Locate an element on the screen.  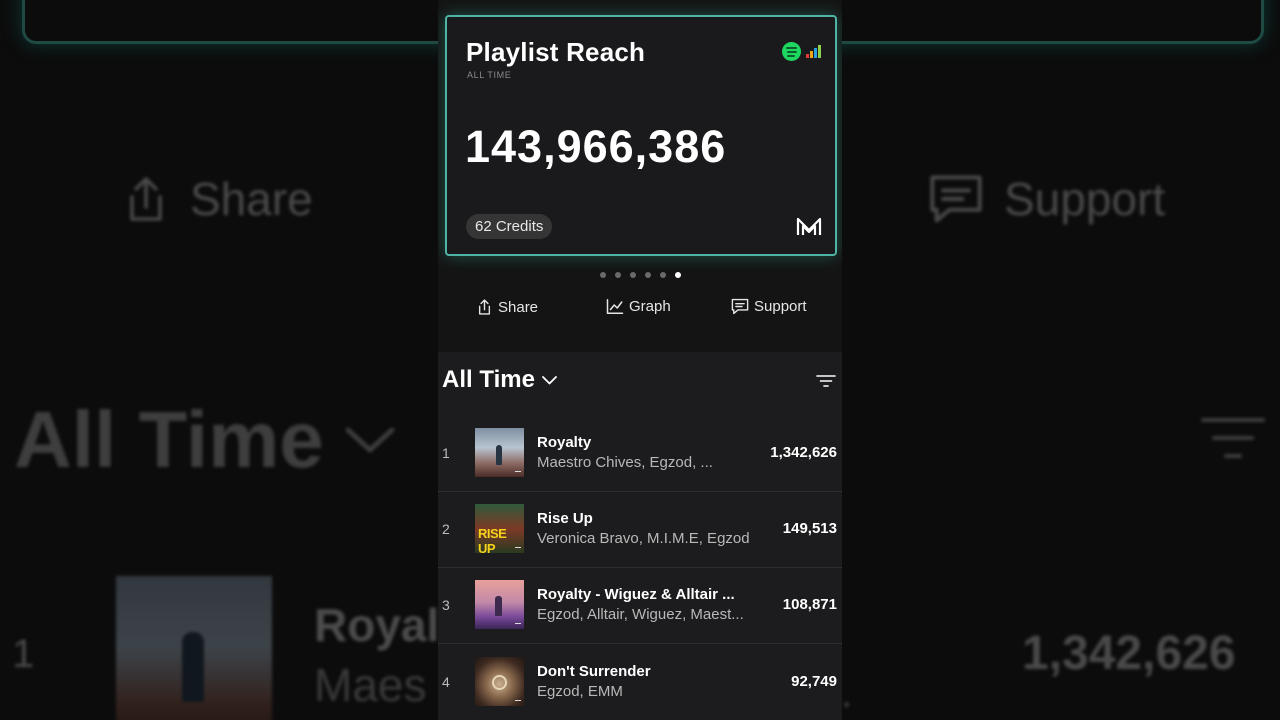
credits-badge: 62 Credits is located at coordinates (509, 226).